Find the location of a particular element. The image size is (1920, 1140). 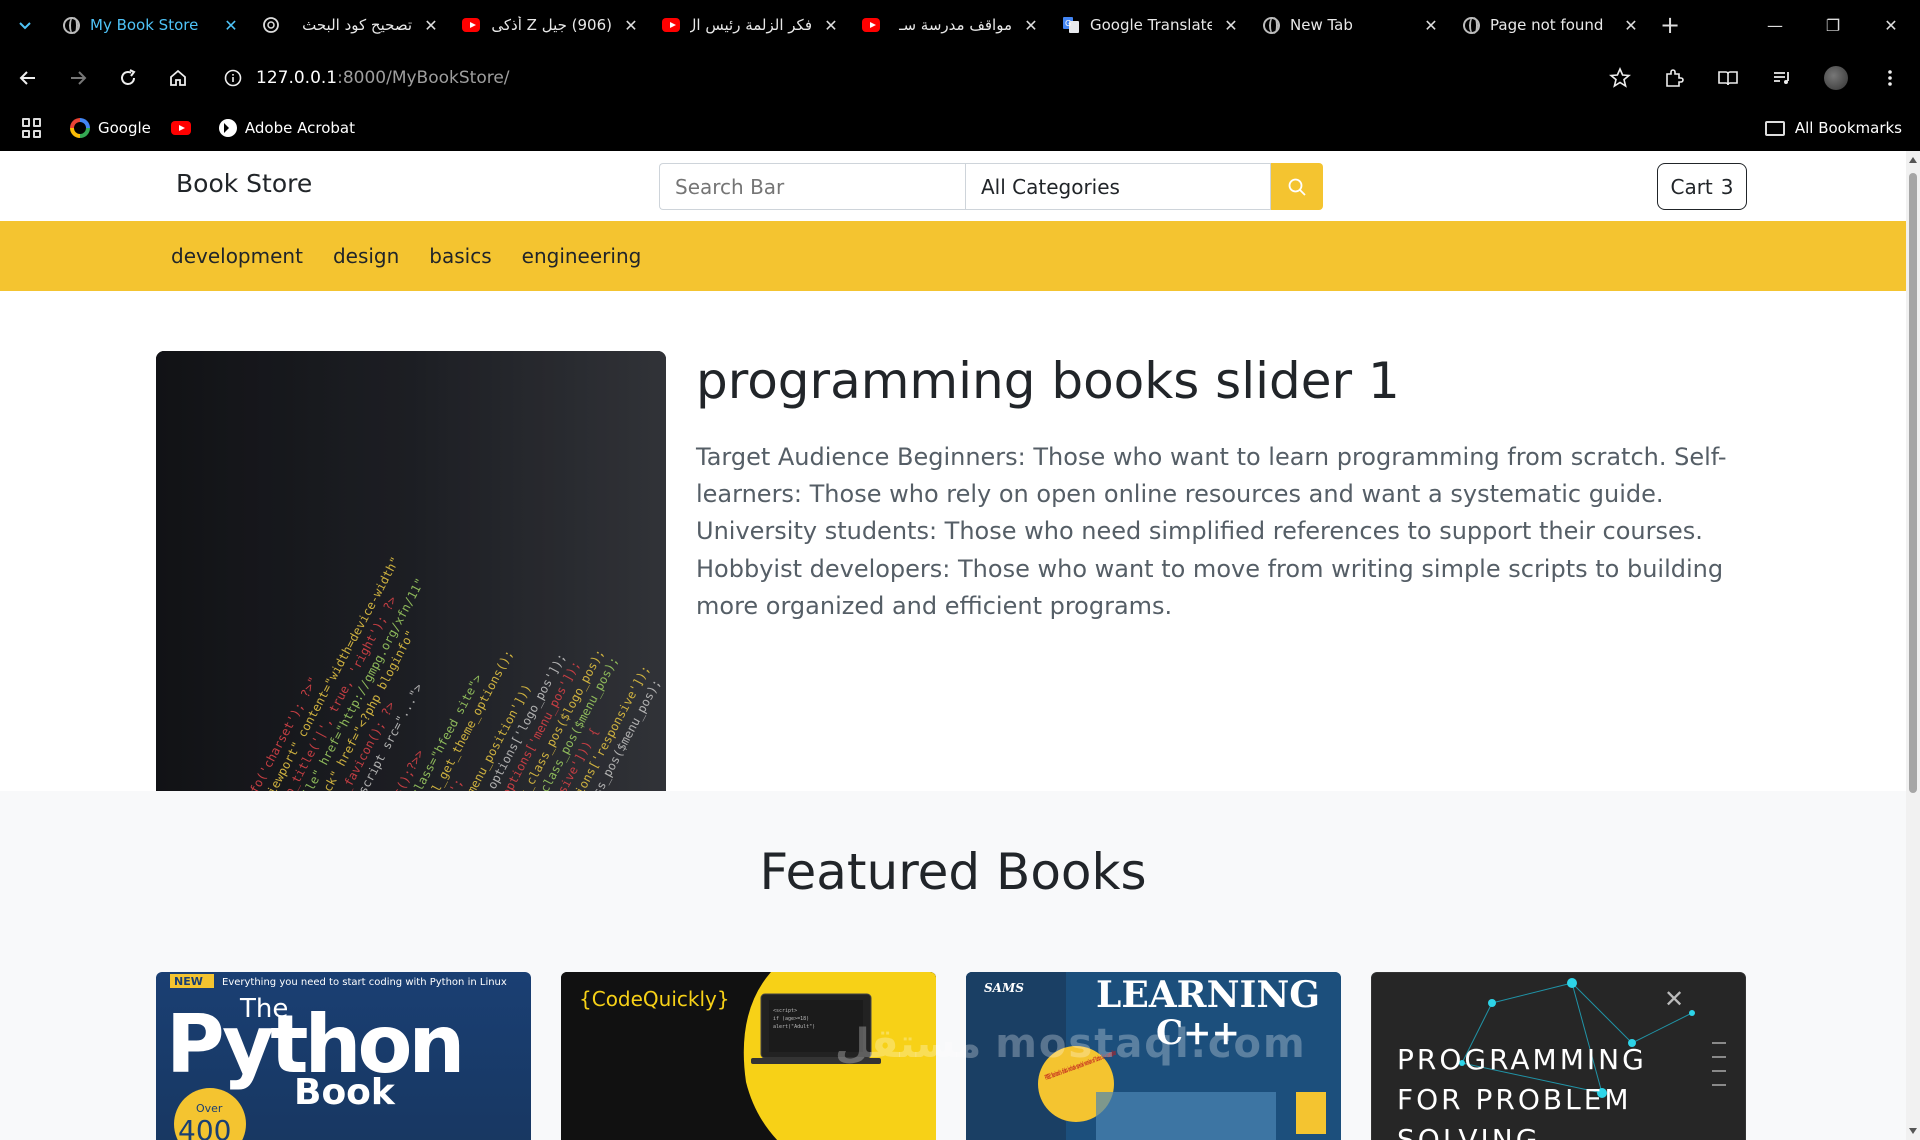

brand-logo: Book Store is located at coordinates (244, 183).